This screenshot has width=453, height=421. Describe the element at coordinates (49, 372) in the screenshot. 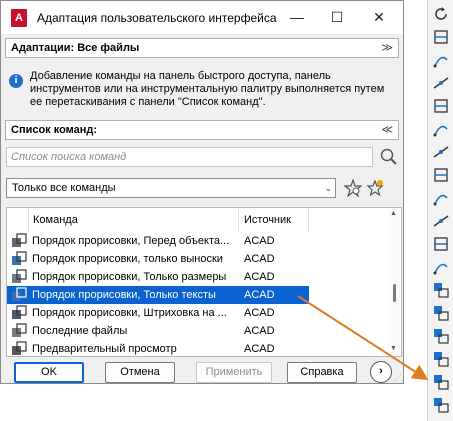

I see `ok-button: OK` at that location.